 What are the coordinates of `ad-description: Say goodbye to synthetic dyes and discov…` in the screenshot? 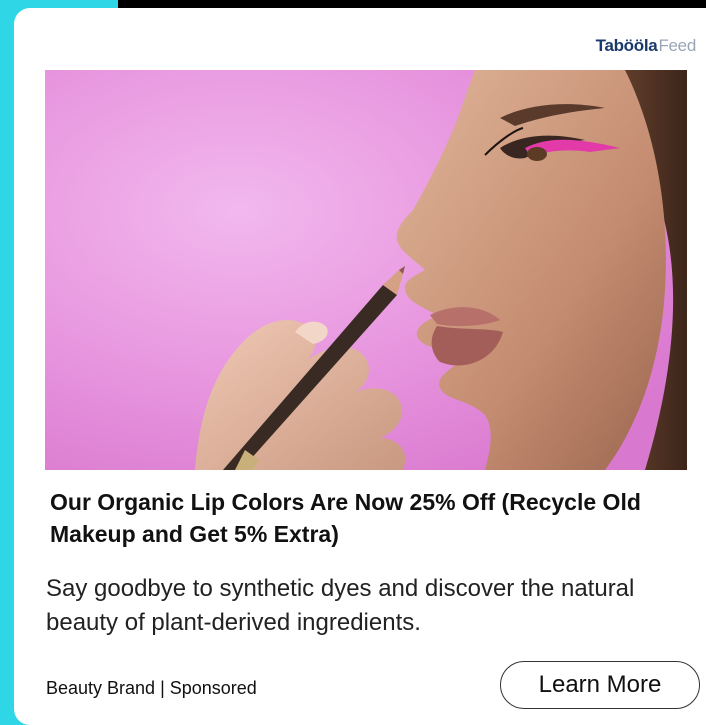 It's located at (371, 606).